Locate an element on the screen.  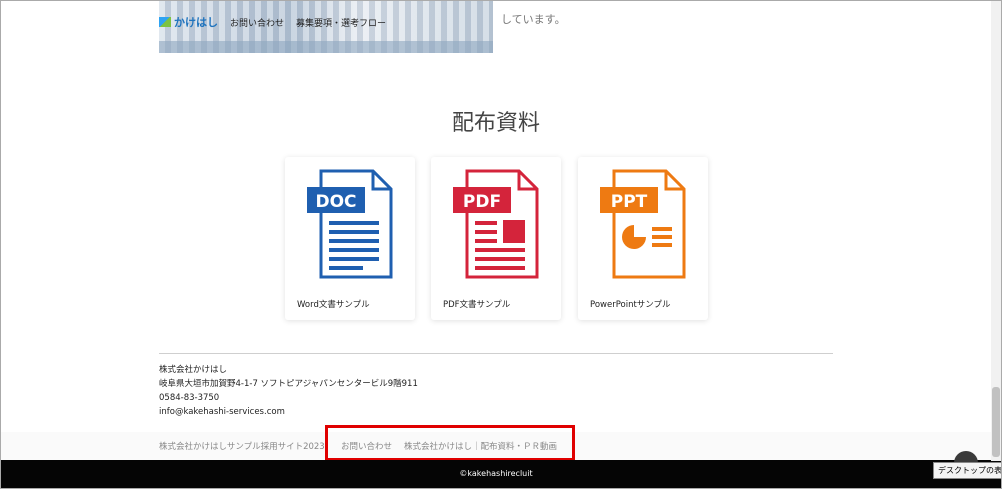
site-logo: かけはし is located at coordinates (188, 22).